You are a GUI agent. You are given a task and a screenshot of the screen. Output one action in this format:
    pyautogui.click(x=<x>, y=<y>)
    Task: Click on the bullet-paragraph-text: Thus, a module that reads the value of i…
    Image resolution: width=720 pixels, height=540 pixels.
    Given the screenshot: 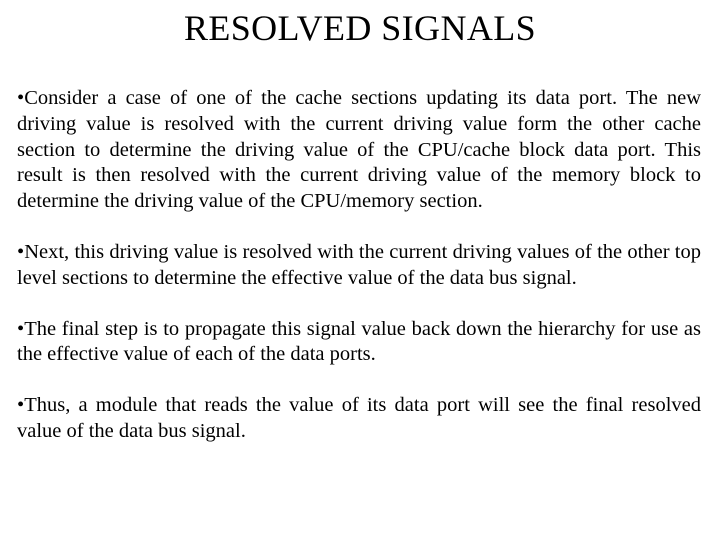 What is the action you would take?
    pyautogui.click(x=359, y=418)
    